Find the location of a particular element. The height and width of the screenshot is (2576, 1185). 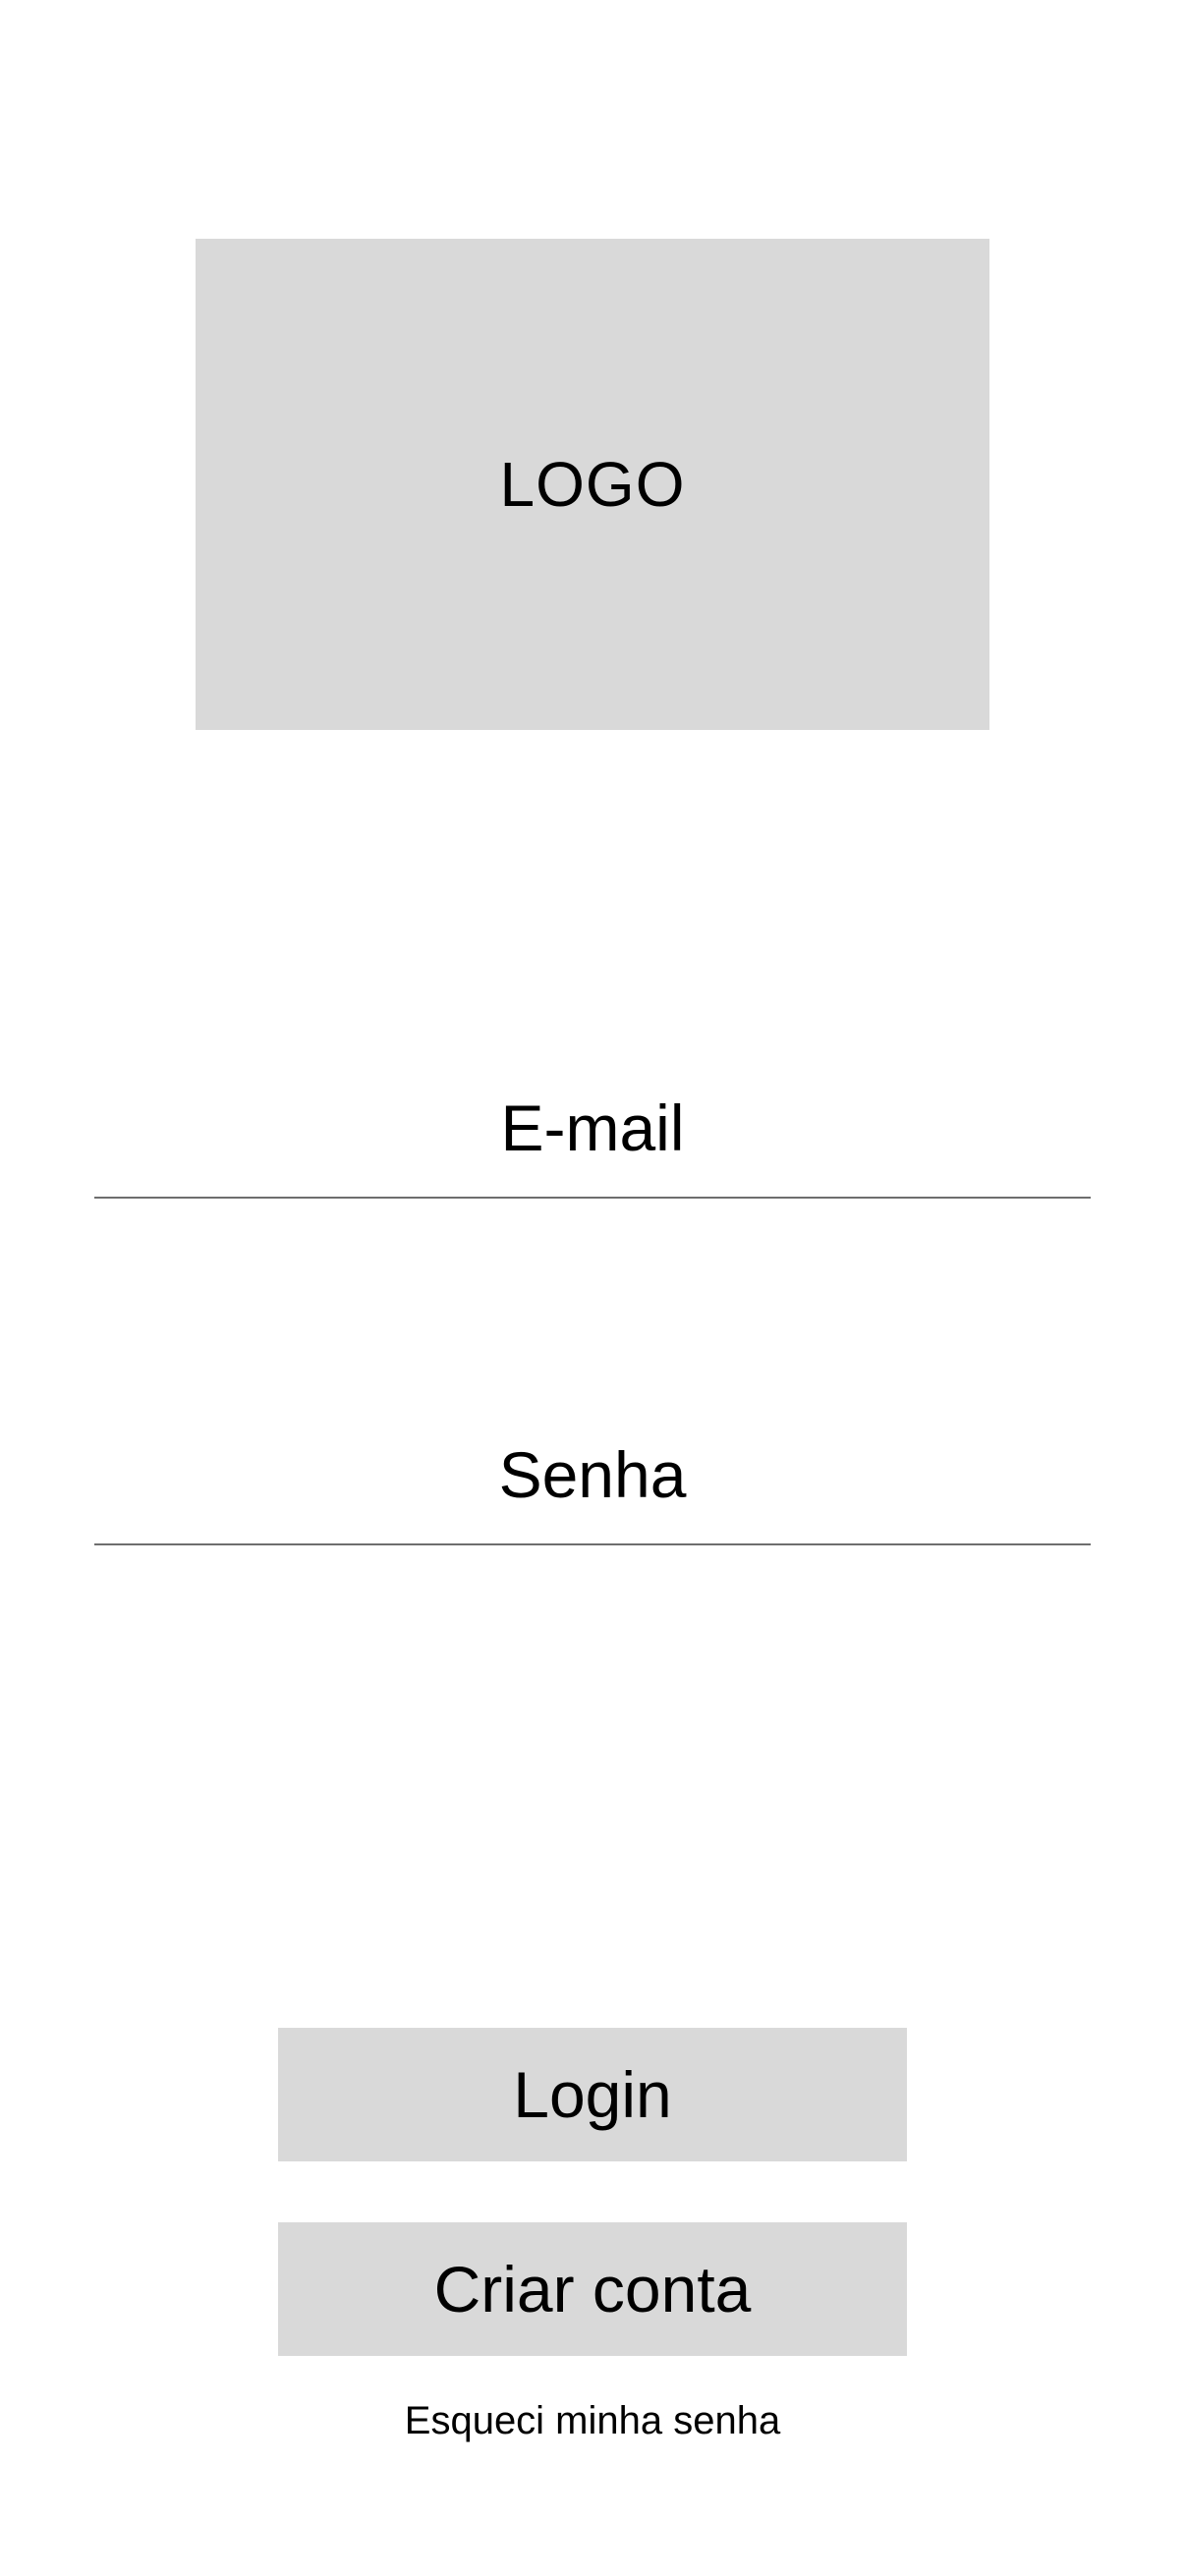

create-account-button-label: Criar conta is located at coordinates (592, 2289).